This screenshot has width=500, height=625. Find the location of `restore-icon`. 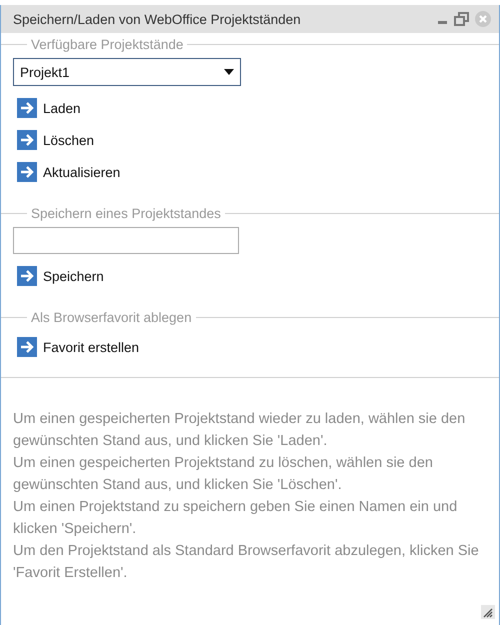

restore-icon is located at coordinates (462, 19).